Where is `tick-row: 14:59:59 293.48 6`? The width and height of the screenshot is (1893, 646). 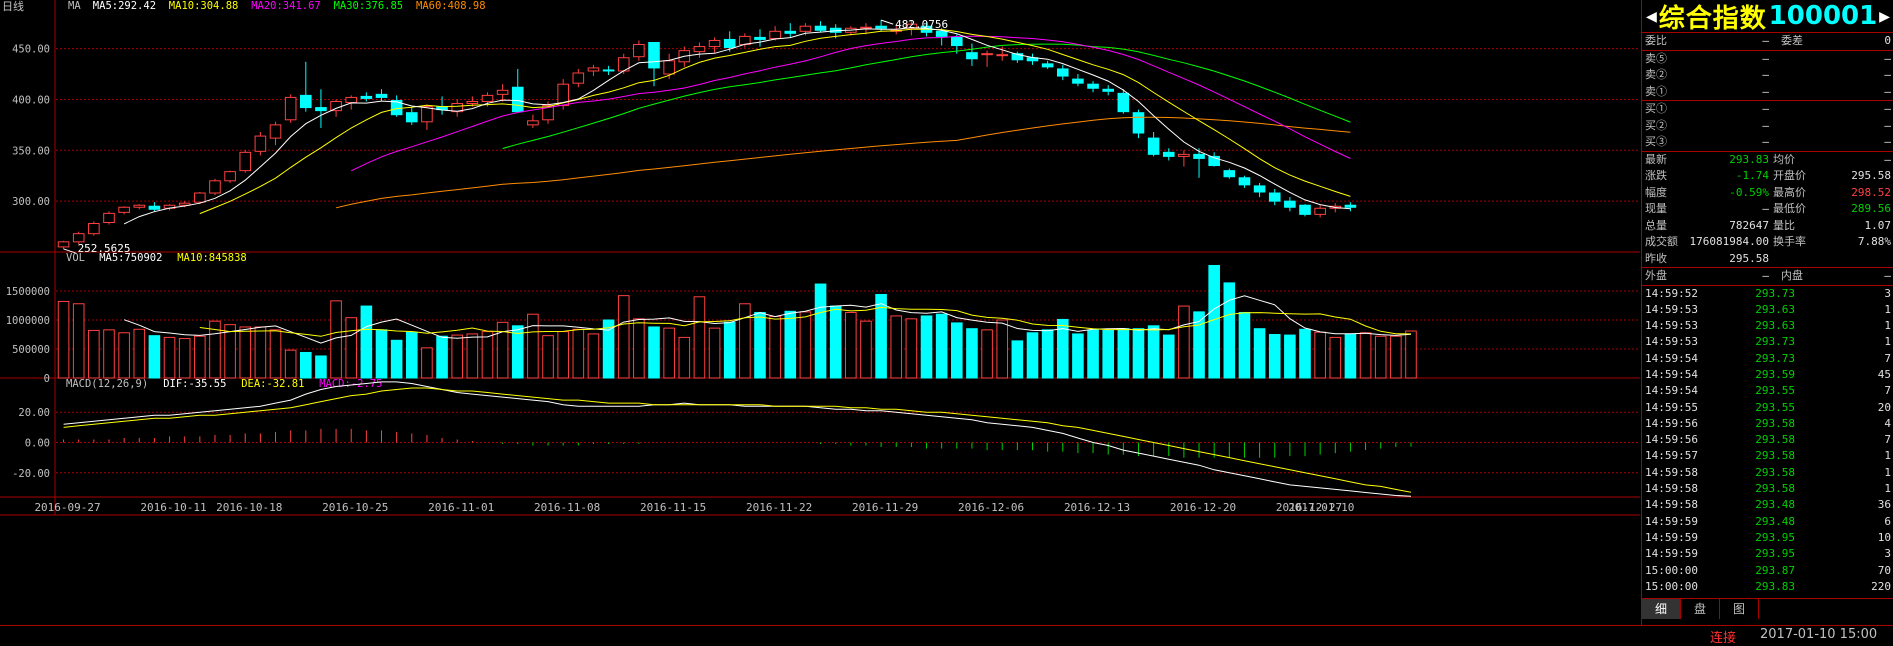 tick-row: 14:59:59 293.48 6 is located at coordinates (1767, 522).